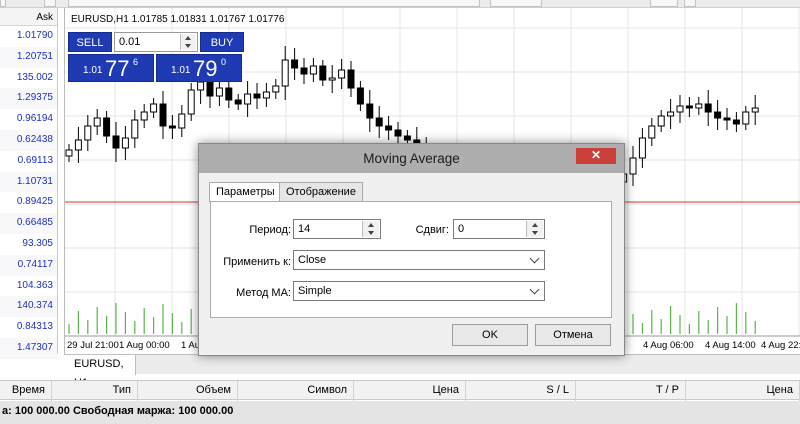 The width and height of the screenshot is (800, 424). What do you see at coordinates (490, 335) in the screenshot?
I see `ok-button: OK` at bounding box center [490, 335].